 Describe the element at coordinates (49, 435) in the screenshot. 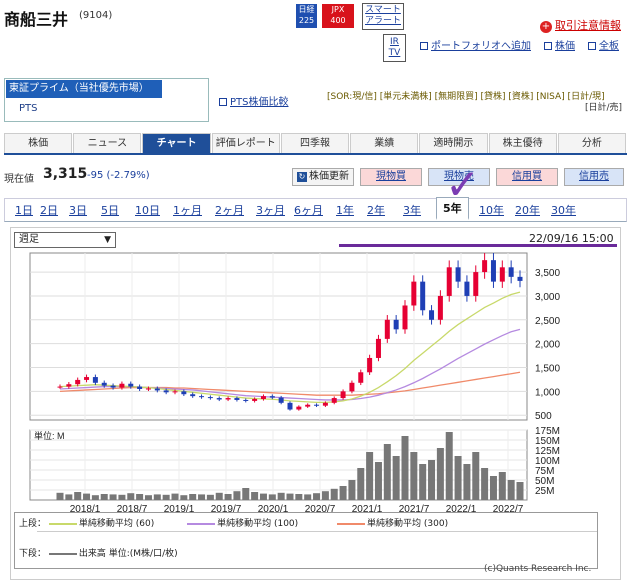

I see `volume-unit-label: 単位: M` at that location.